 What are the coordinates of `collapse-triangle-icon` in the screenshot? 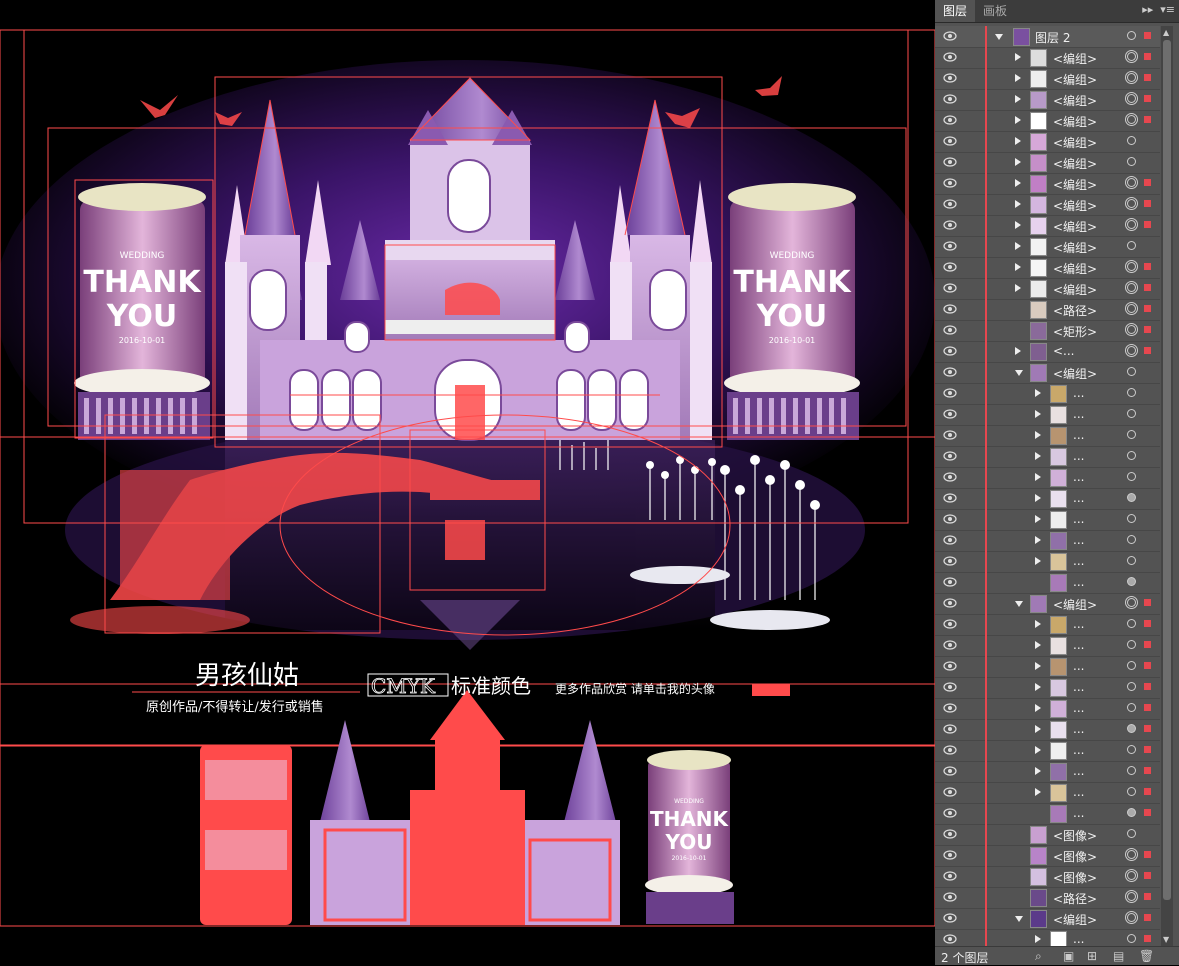 It's located at (1019, 919).